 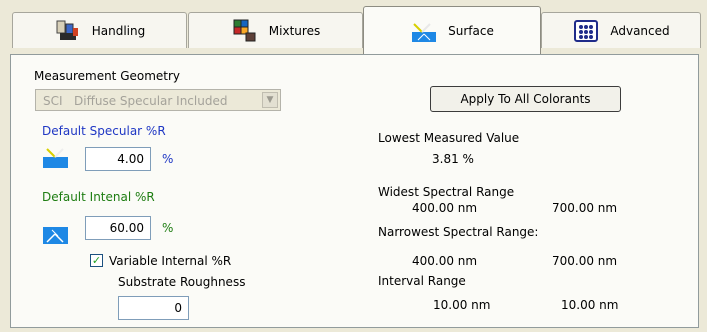 What do you see at coordinates (471, 30) in the screenshot?
I see `tab-surface-label: Surface` at bounding box center [471, 30].